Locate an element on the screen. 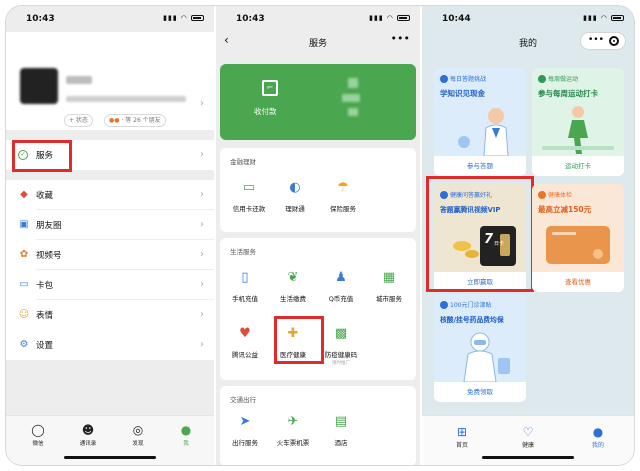  service-train-flight: ✈ 火车票机票 is located at coordinates (293, 430).